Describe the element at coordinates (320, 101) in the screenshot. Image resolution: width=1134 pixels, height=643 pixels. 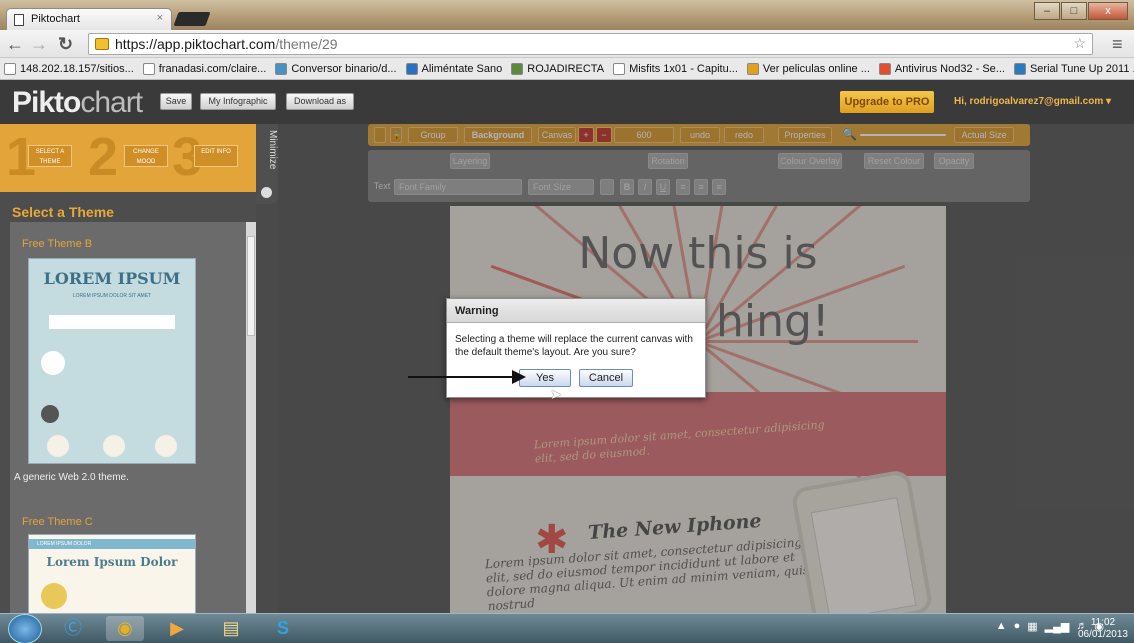
I see `download-button: Download as` at that location.